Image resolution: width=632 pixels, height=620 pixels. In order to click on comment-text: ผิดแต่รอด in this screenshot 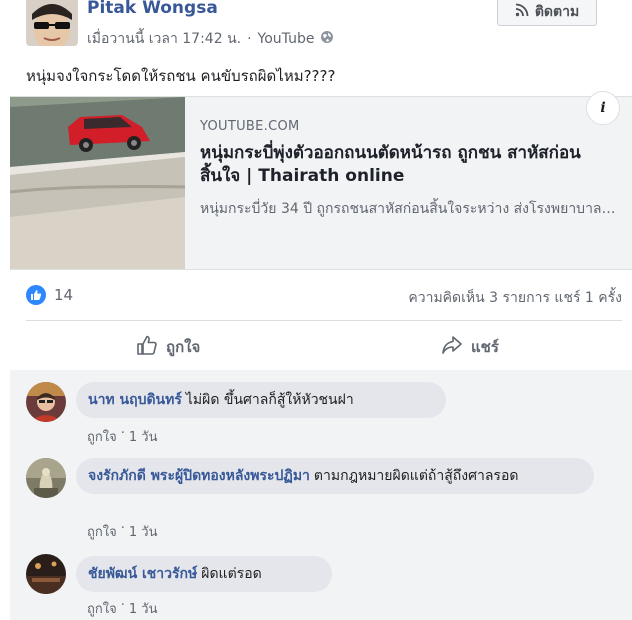, I will do `click(231, 574)`.